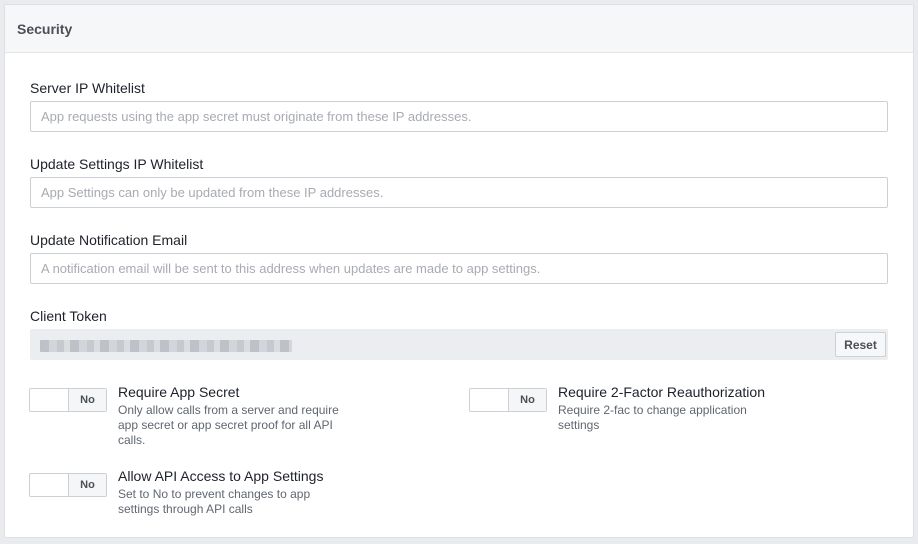 This screenshot has height=544, width=918. What do you see at coordinates (221, 476) in the screenshot?
I see `allow-api-access-title: Allow API Access to App Settings` at bounding box center [221, 476].